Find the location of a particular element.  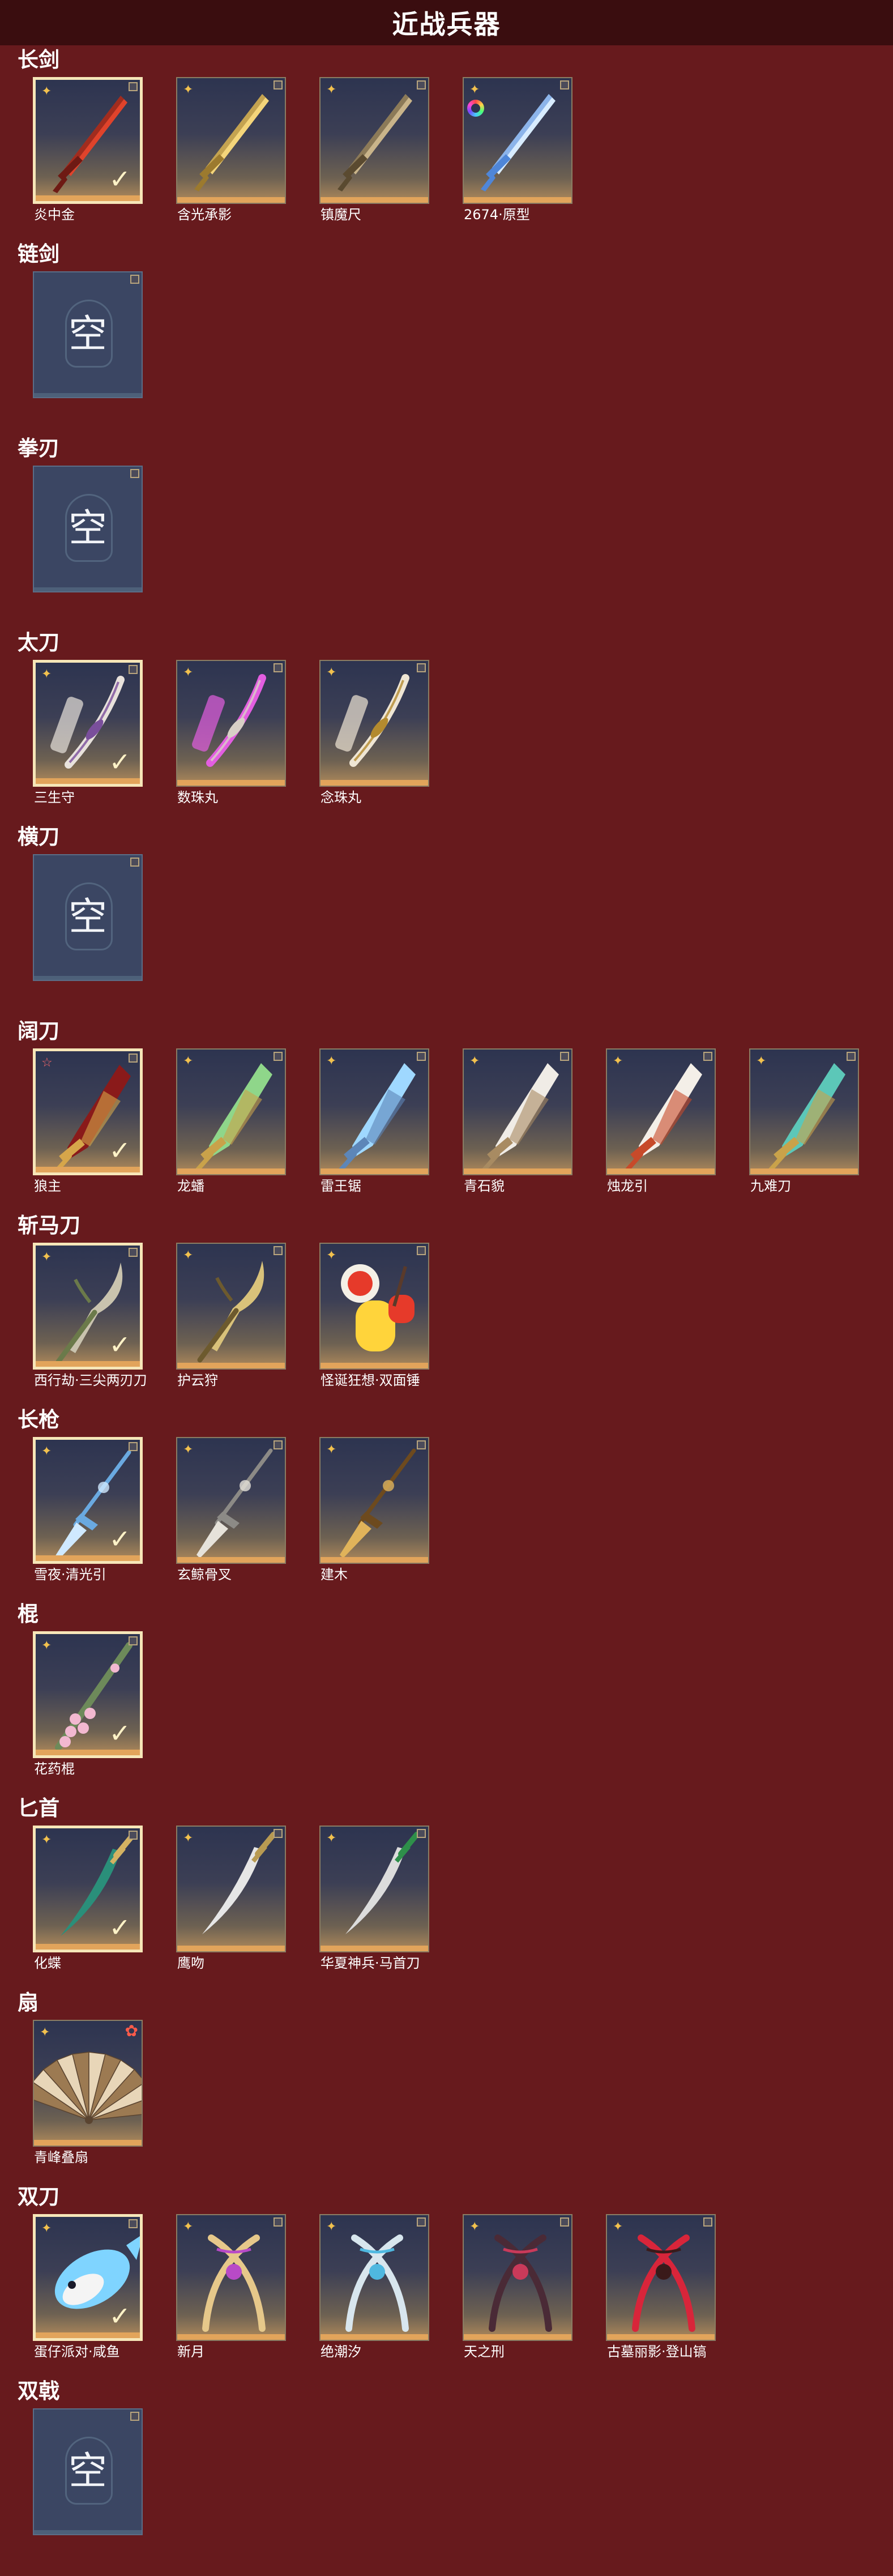

section-title: 扇 is located at coordinates (29, 2002).